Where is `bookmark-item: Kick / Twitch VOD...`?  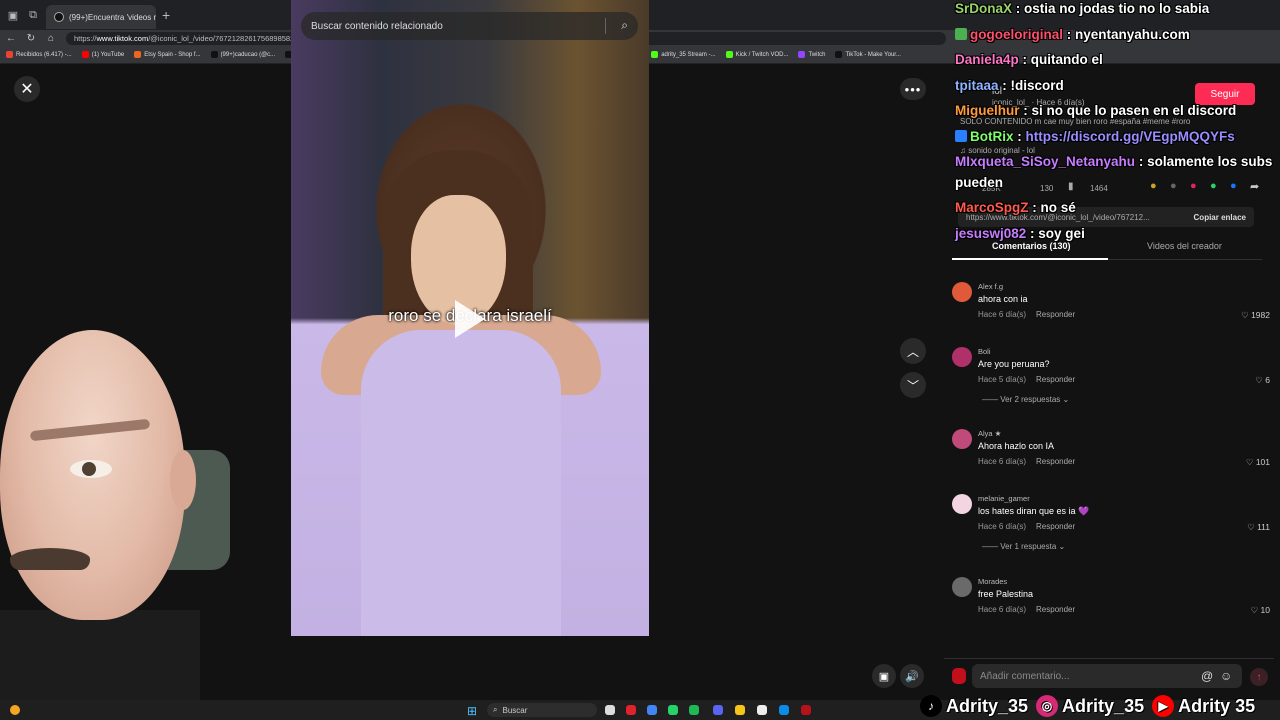
bookmark-item: Kick / Twitch VOD... is located at coordinates (757, 54).